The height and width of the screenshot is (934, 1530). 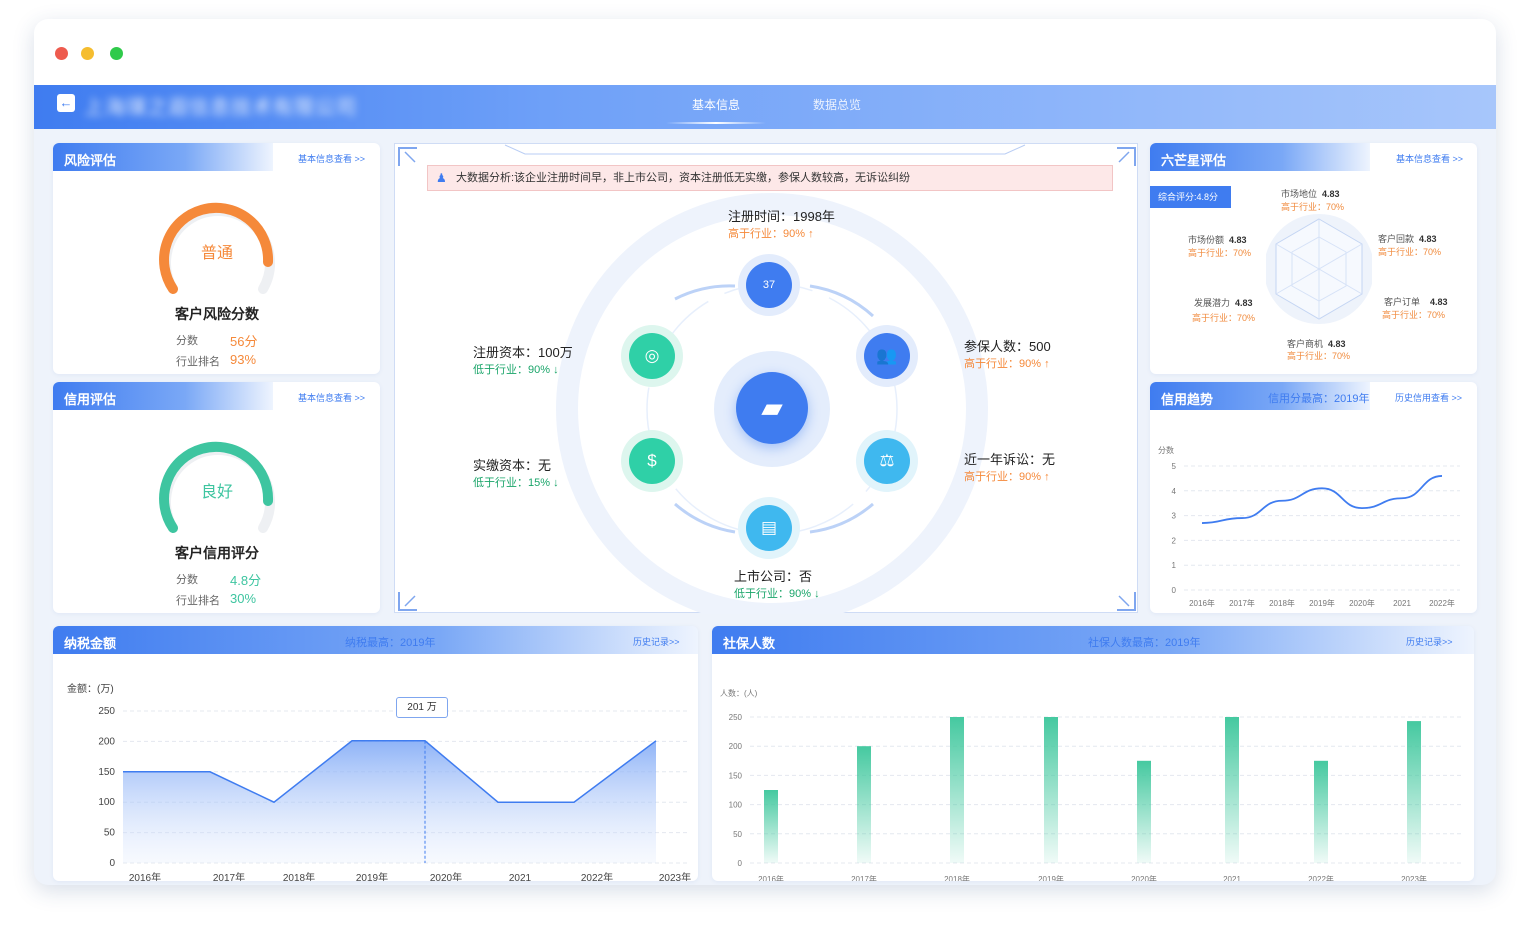 I want to click on risk-score-value: 56分, so click(x=244, y=341).